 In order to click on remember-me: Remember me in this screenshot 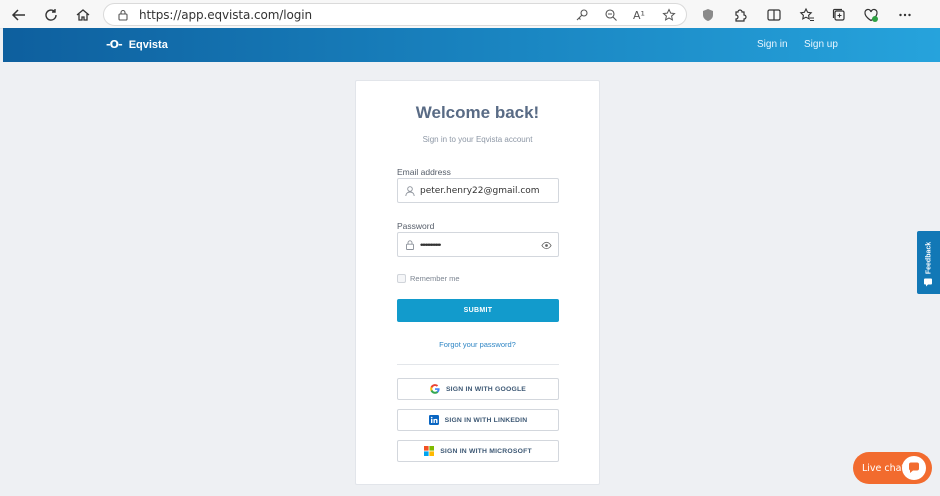, I will do `click(428, 278)`.